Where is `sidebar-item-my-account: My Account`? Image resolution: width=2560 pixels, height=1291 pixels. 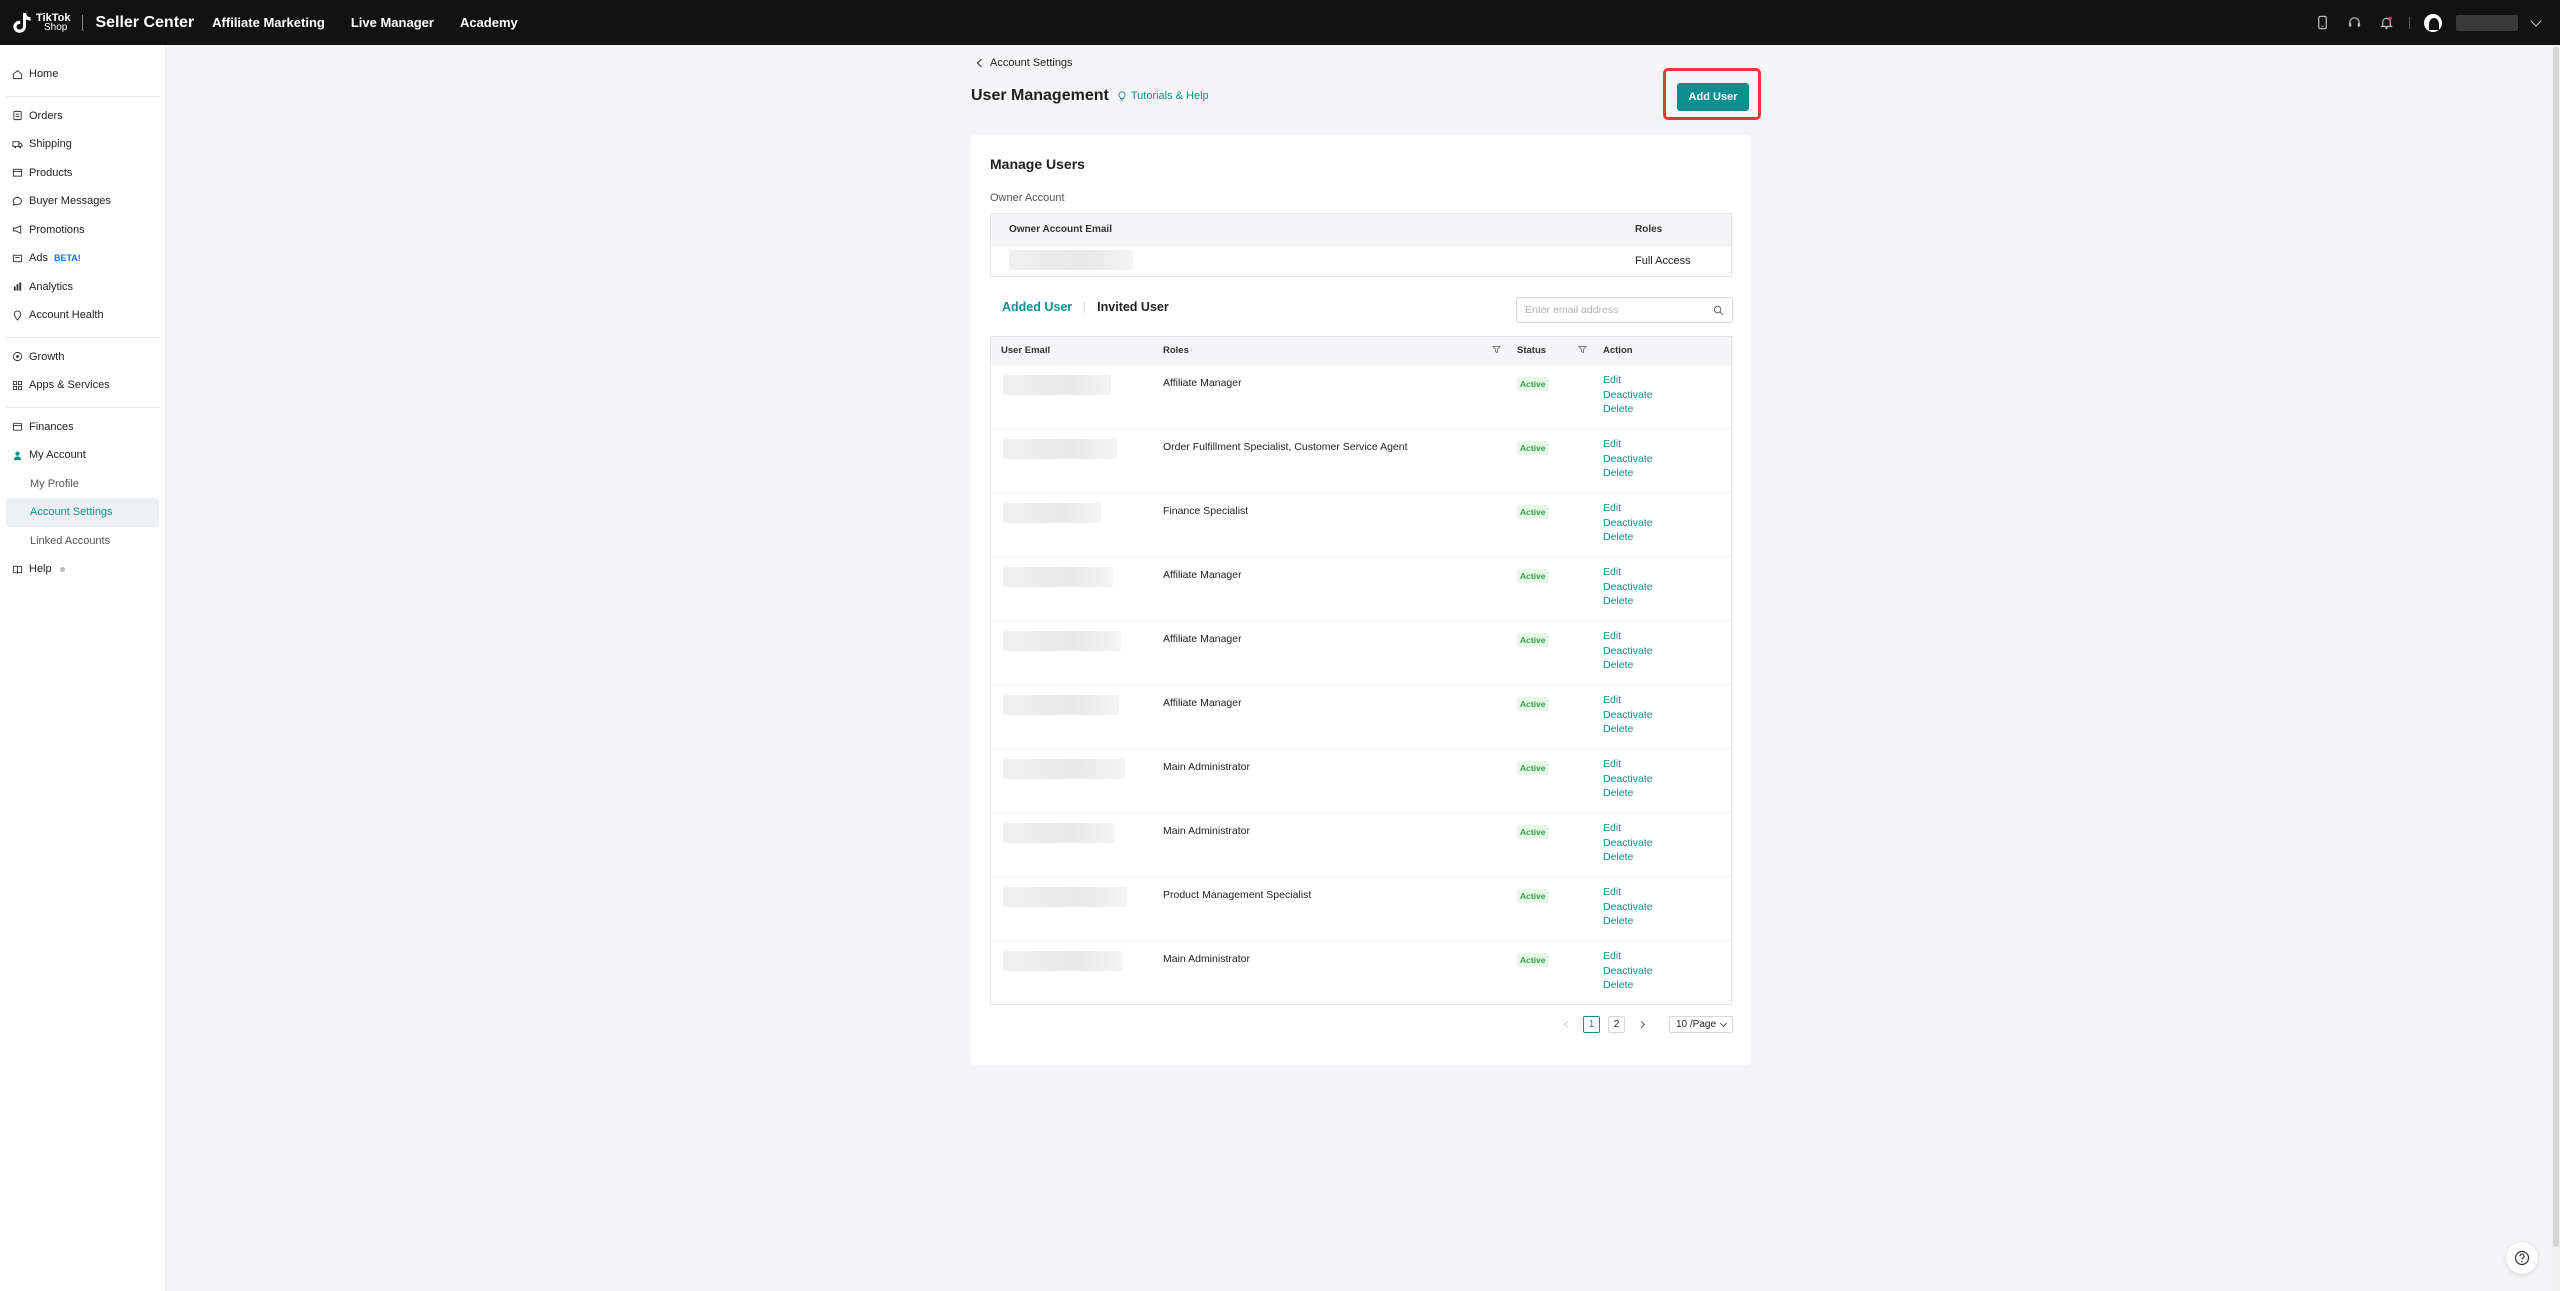 sidebar-item-my-account: My Account is located at coordinates (82, 455).